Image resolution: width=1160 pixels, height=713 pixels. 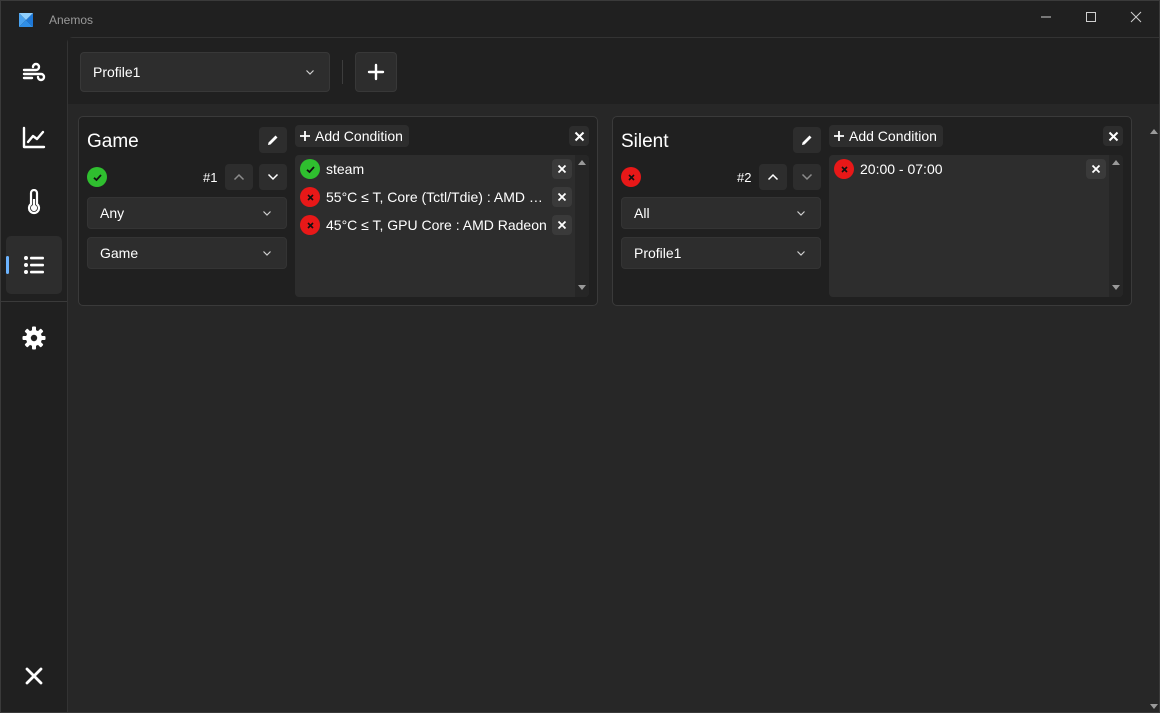 I want to click on add-condition-label: Add Condition, so click(x=893, y=136).